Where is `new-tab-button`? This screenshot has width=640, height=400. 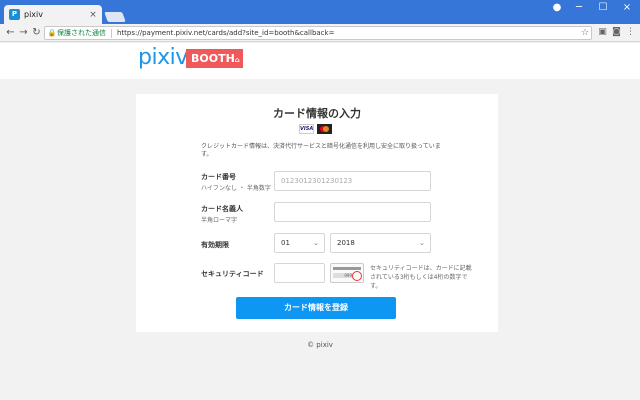 new-tab-button is located at coordinates (115, 17).